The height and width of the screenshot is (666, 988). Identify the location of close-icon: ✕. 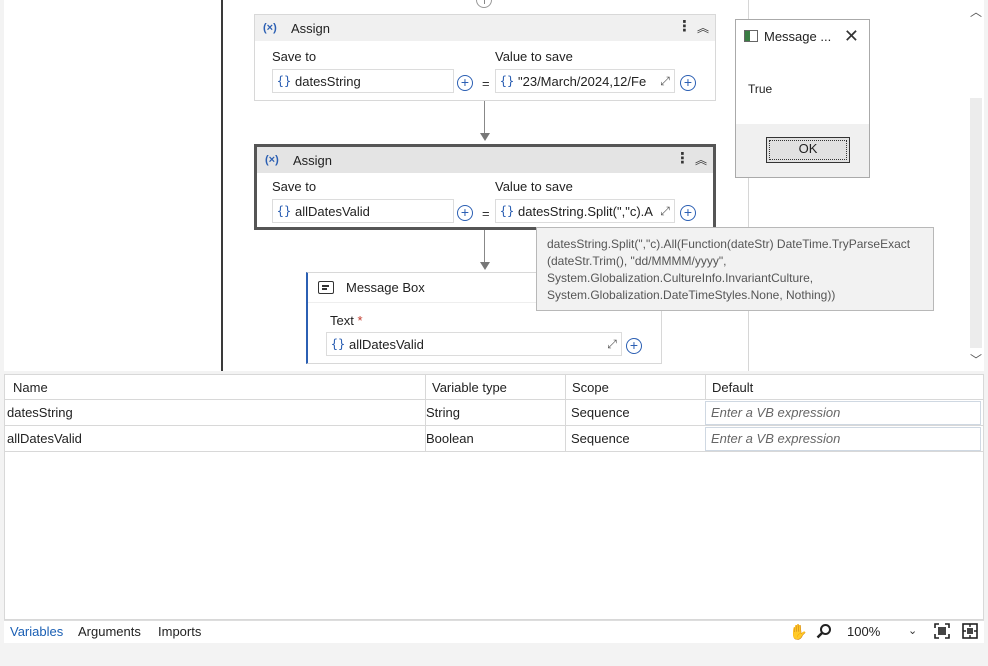
(851, 36).